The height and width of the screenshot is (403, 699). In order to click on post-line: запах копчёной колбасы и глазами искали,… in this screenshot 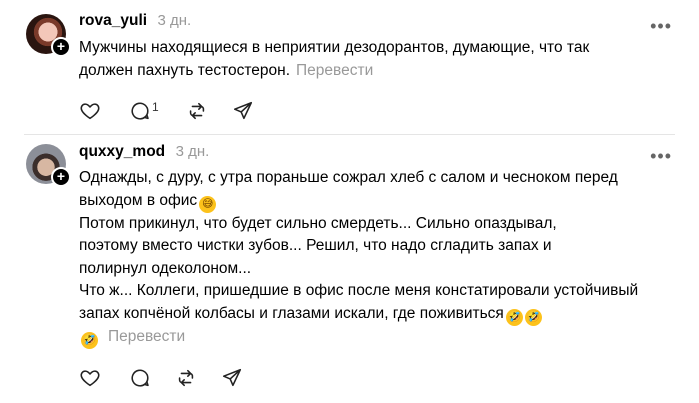, I will do `click(379, 314)`.